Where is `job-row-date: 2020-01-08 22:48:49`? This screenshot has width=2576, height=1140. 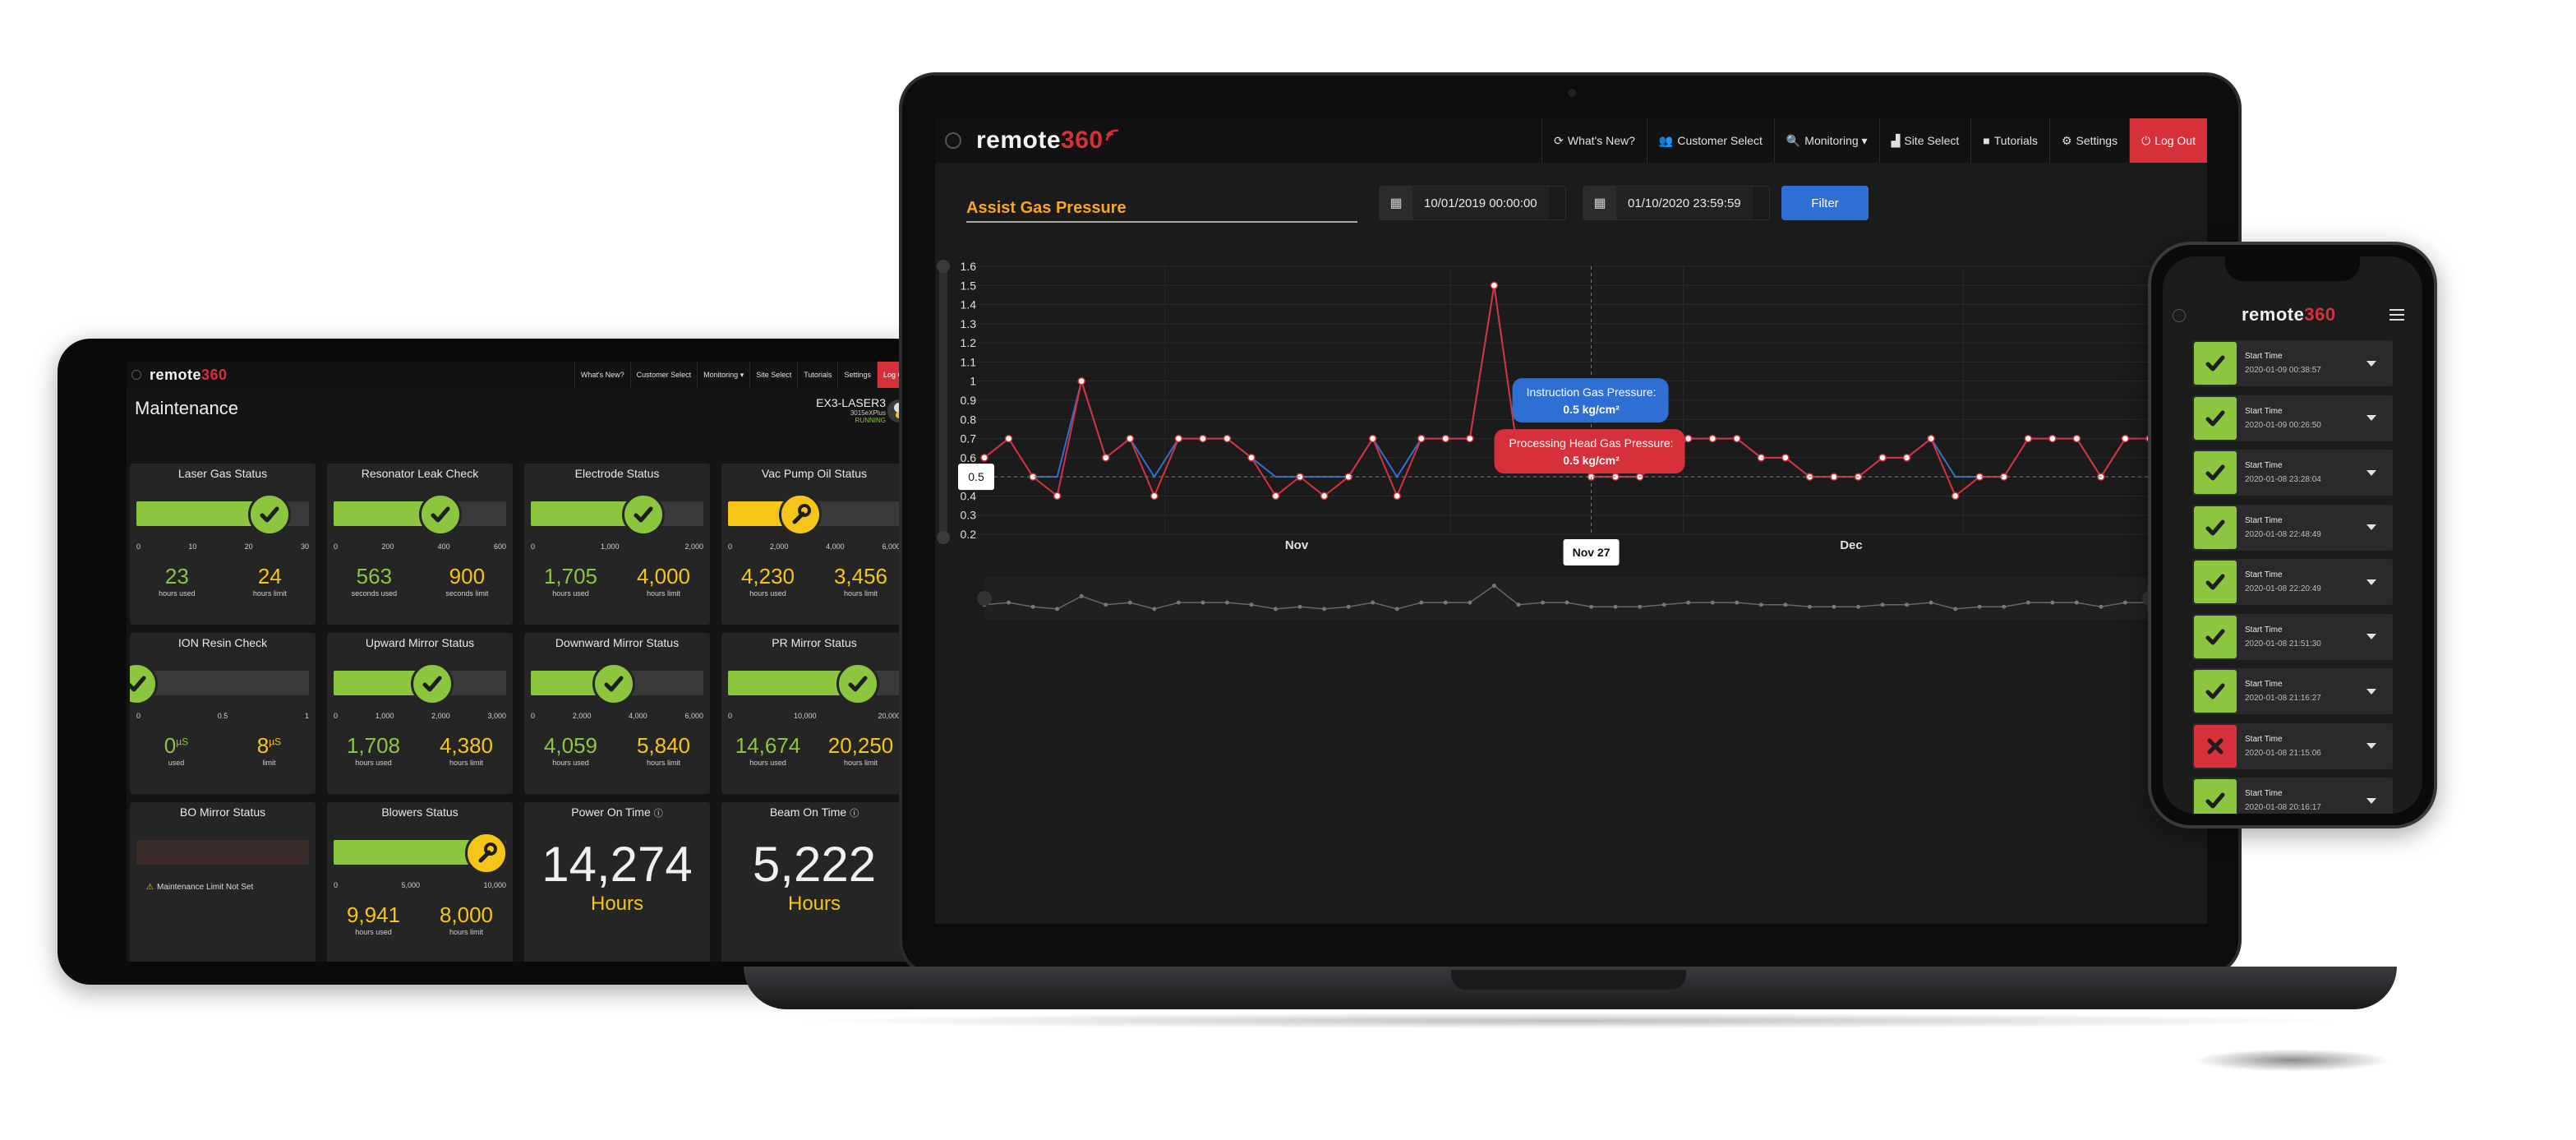 job-row-date: 2020-01-08 22:48:49 is located at coordinates (2283, 534).